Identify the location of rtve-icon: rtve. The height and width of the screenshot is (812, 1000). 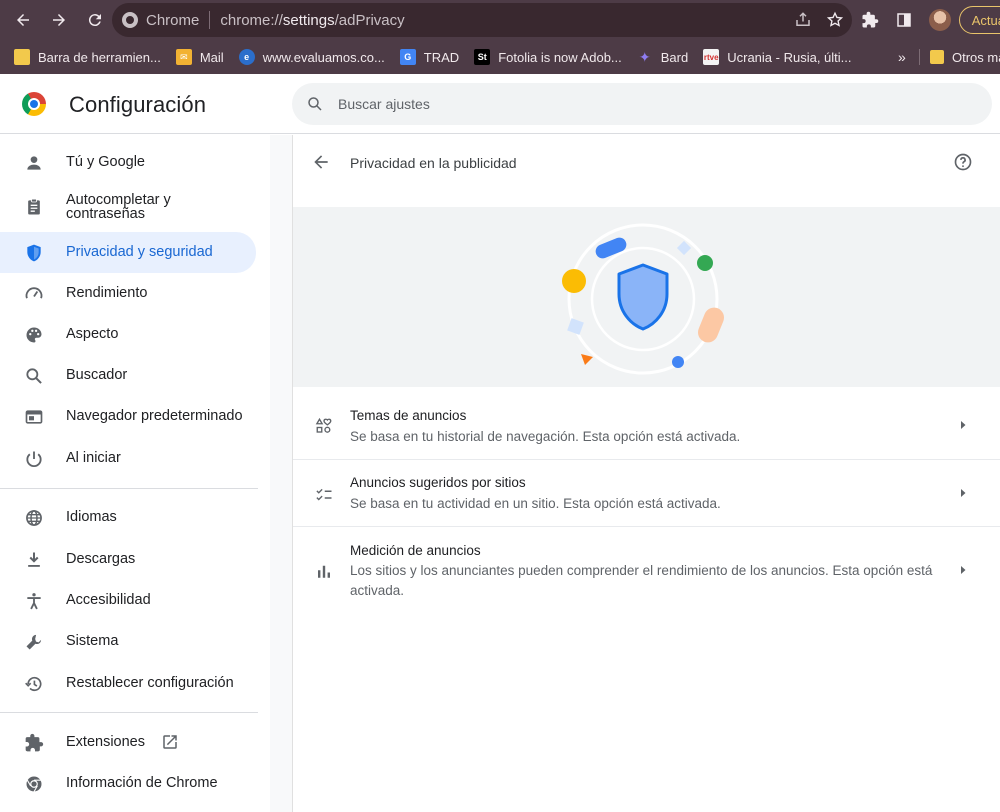
(711, 57).